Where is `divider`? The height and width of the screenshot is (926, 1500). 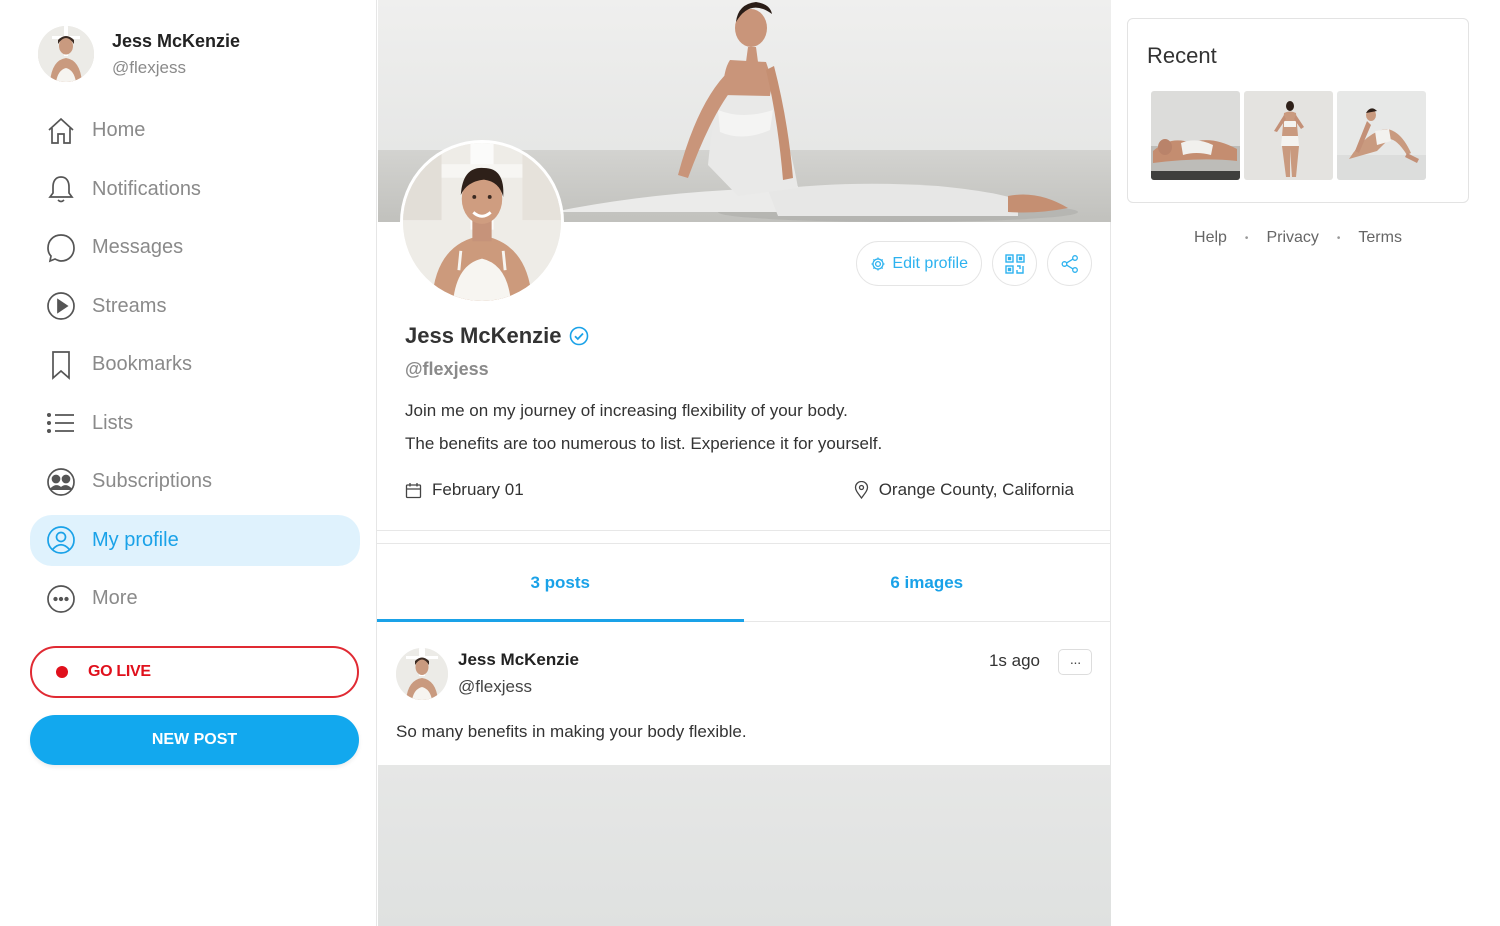
divider is located at coordinates (743, 537).